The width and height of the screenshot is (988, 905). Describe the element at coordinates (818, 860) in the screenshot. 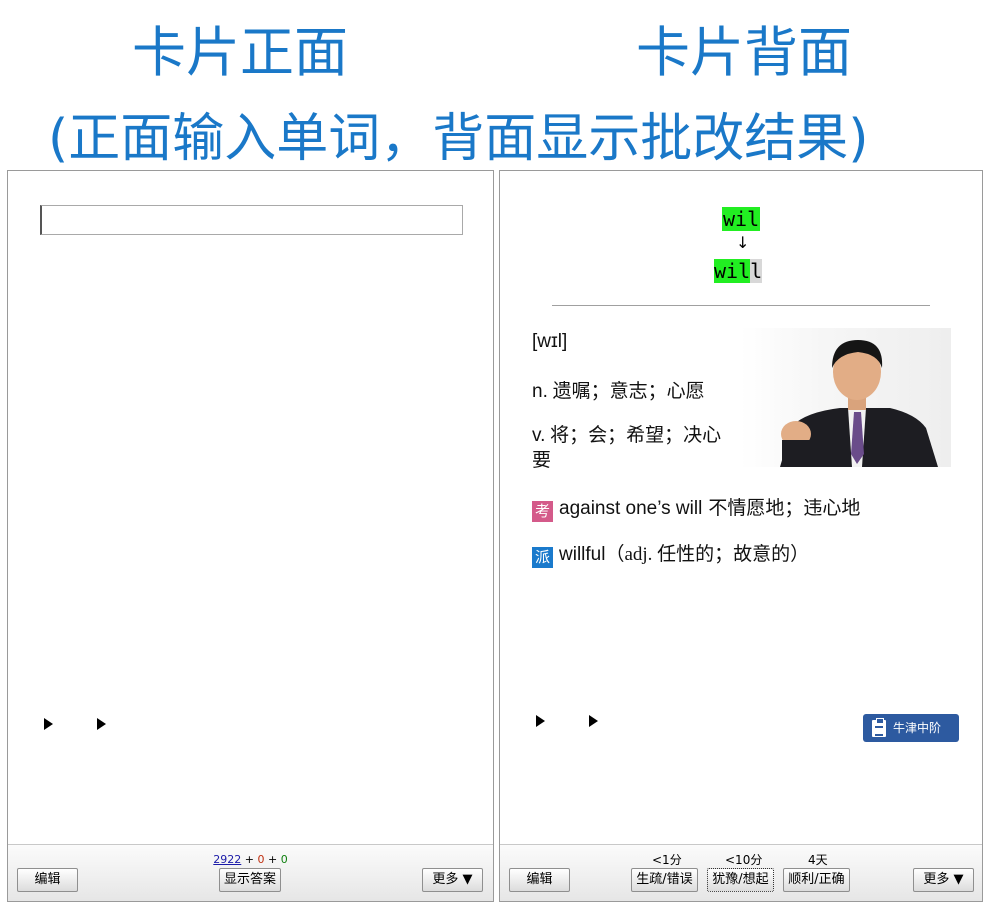

I see `interval-label-good: 4天` at that location.